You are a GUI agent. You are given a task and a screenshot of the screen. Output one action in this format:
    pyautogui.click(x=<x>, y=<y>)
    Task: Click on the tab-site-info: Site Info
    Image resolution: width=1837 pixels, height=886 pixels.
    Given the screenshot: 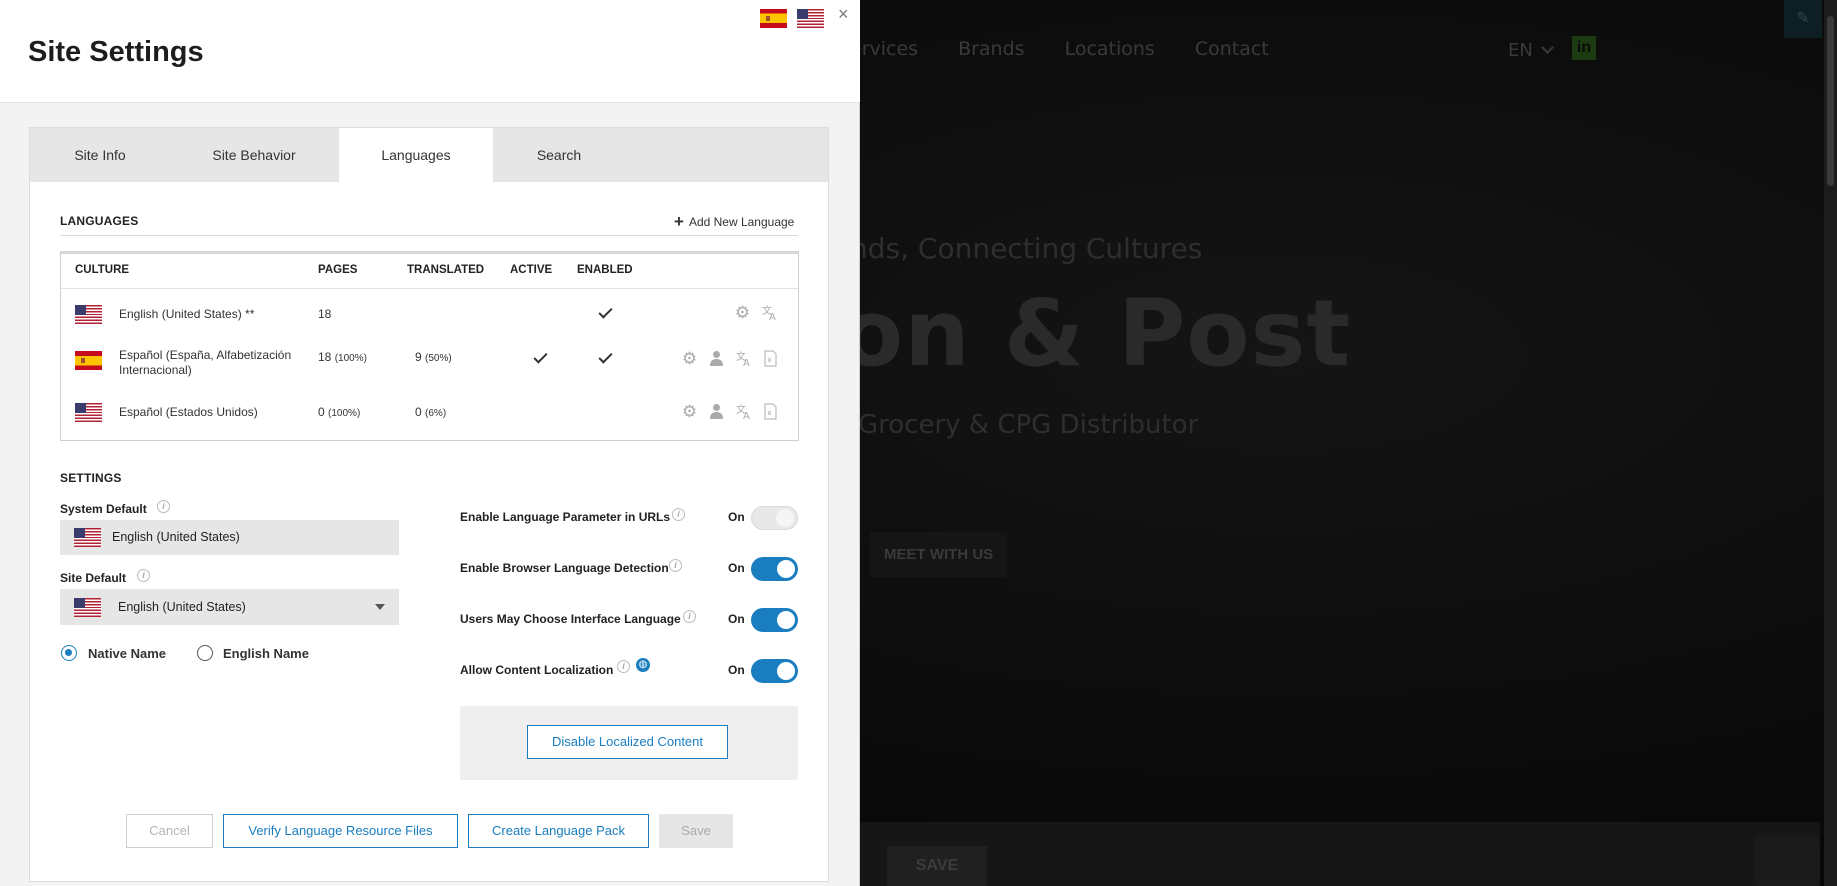 What is the action you would take?
    pyautogui.click(x=100, y=155)
    